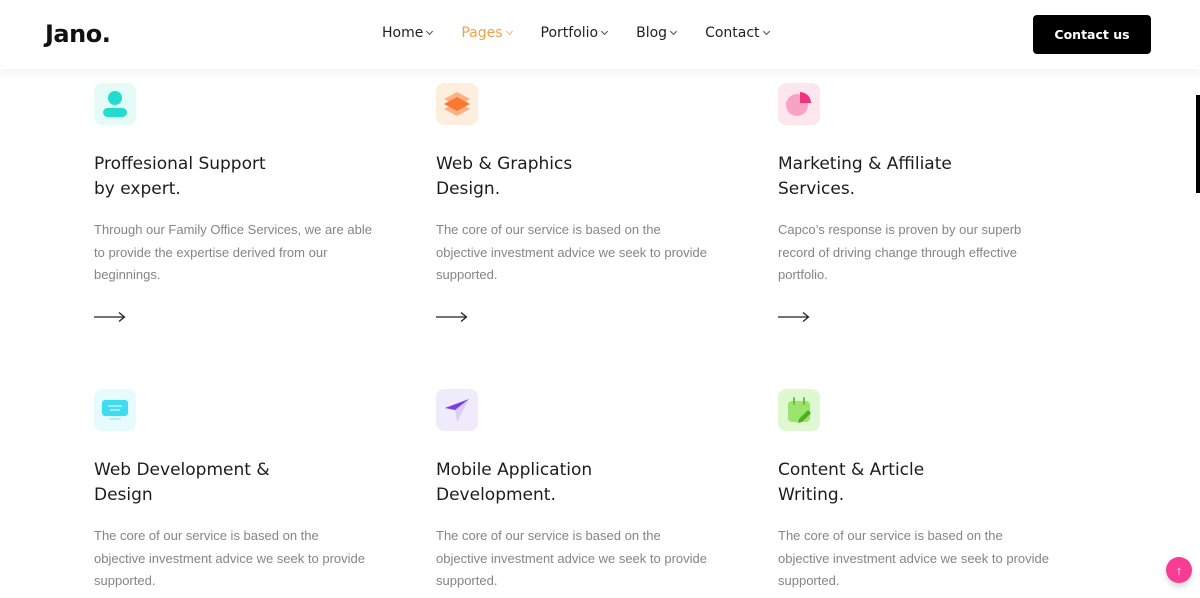 The width and height of the screenshot is (1200, 598). What do you see at coordinates (799, 410) in the screenshot?
I see `notepad-icon` at bounding box center [799, 410].